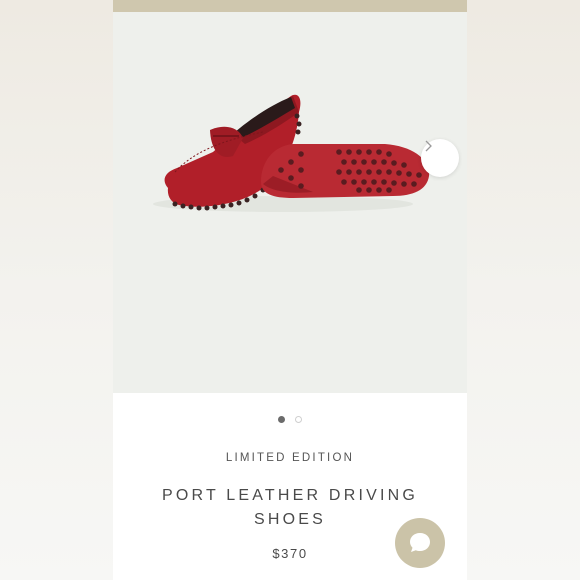  What do you see at coordinates (290, 458) in the screenshot?
I see `product-tag: LIMITED EDITION` at bounding box center [290, 458].